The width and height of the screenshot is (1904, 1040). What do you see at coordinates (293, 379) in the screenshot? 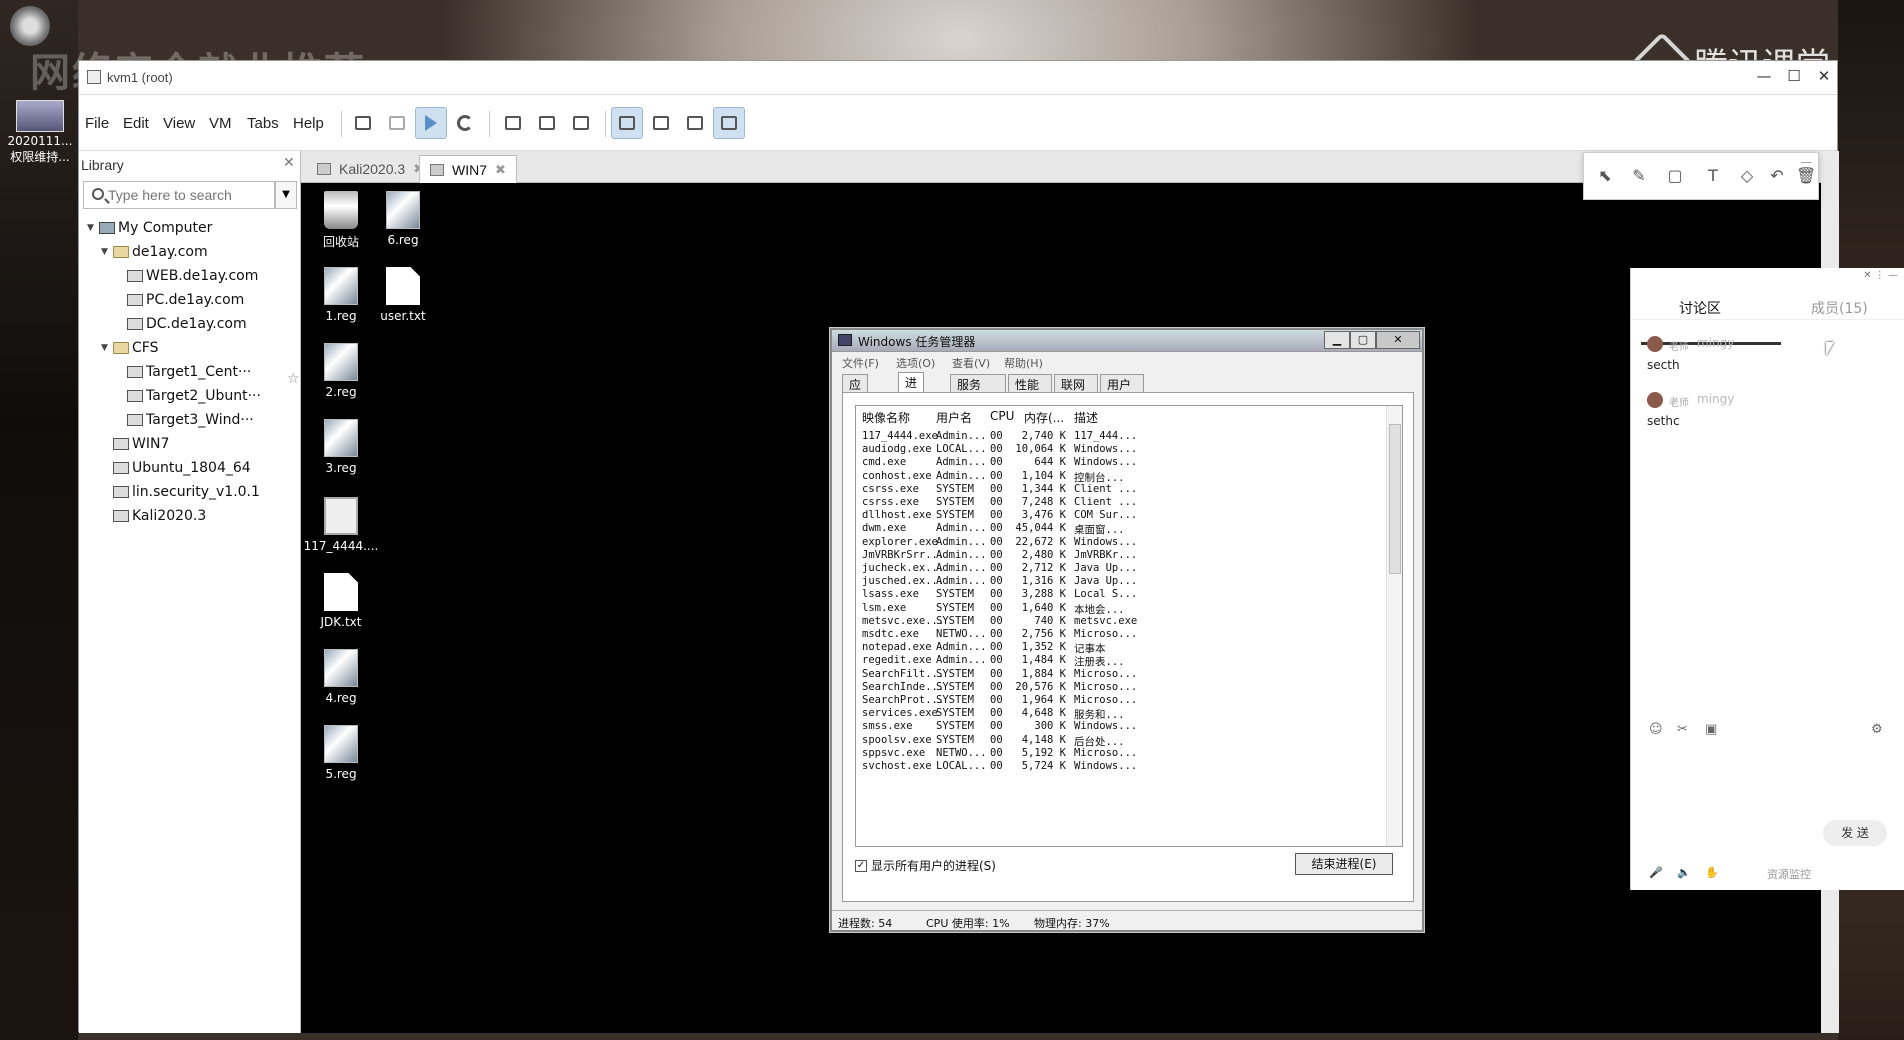
I see `favorite-star-icon: ☆` at bounding box center [293, 379].